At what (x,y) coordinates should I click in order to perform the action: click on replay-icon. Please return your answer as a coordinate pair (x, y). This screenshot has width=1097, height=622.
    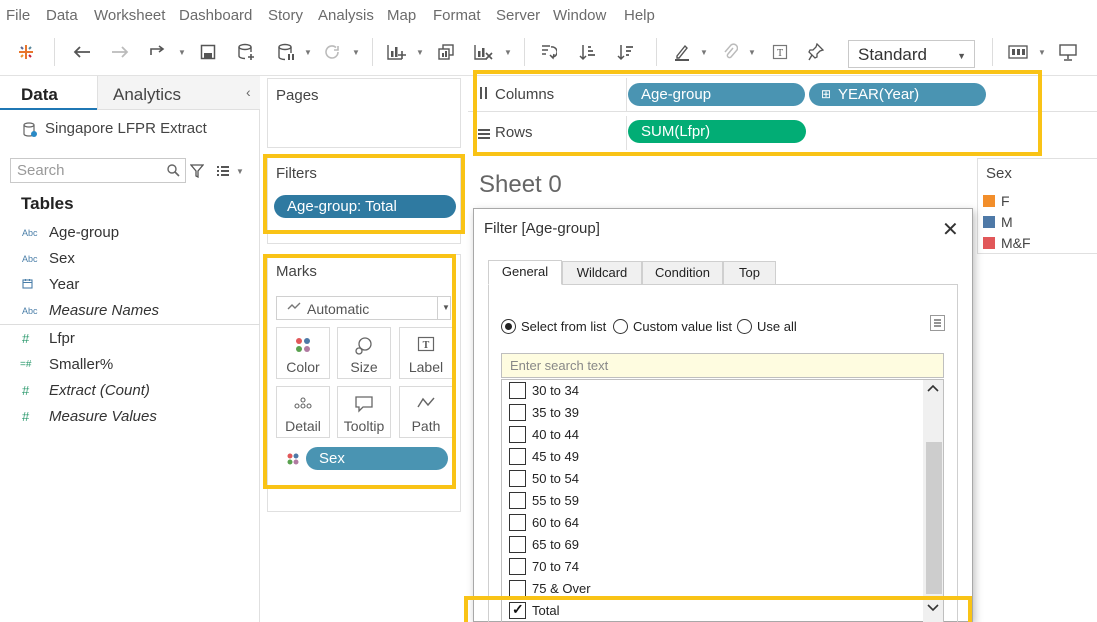
    Looking at the image, I should click on (157, 52).